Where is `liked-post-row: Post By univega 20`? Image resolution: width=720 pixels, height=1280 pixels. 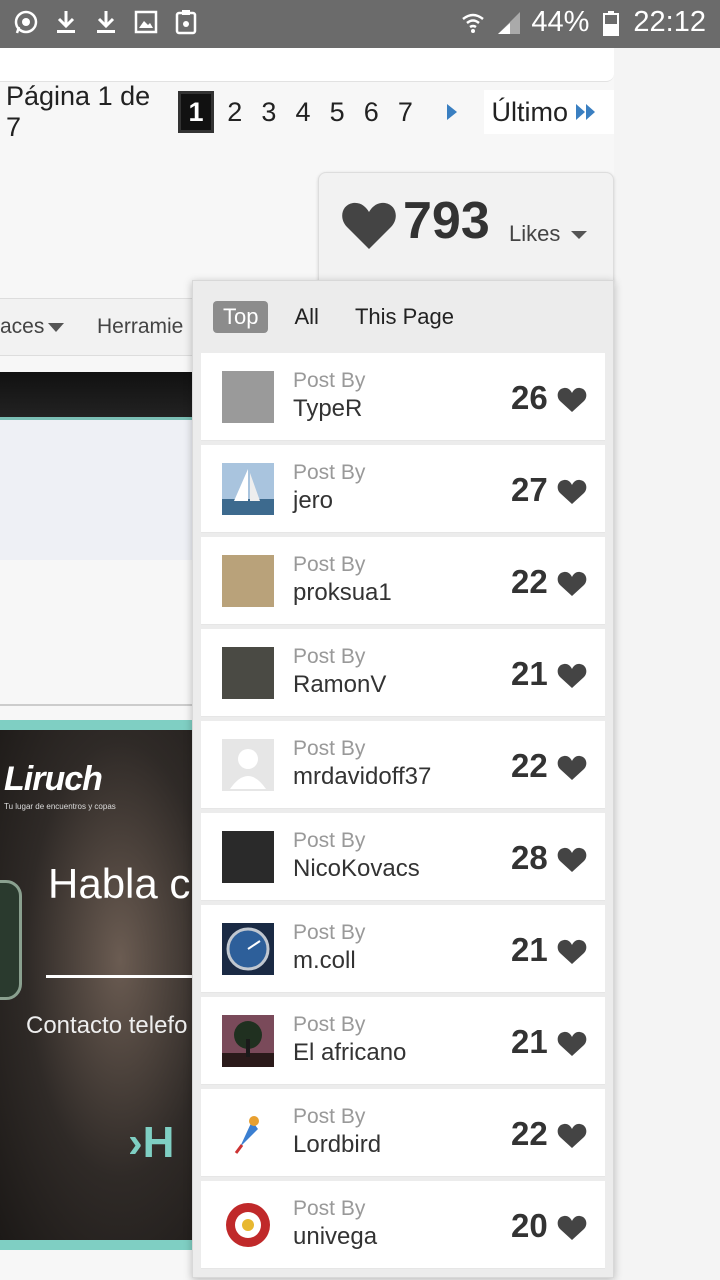
liked-post-row: Post By univega 20 is located at coordinates (403, 1225).